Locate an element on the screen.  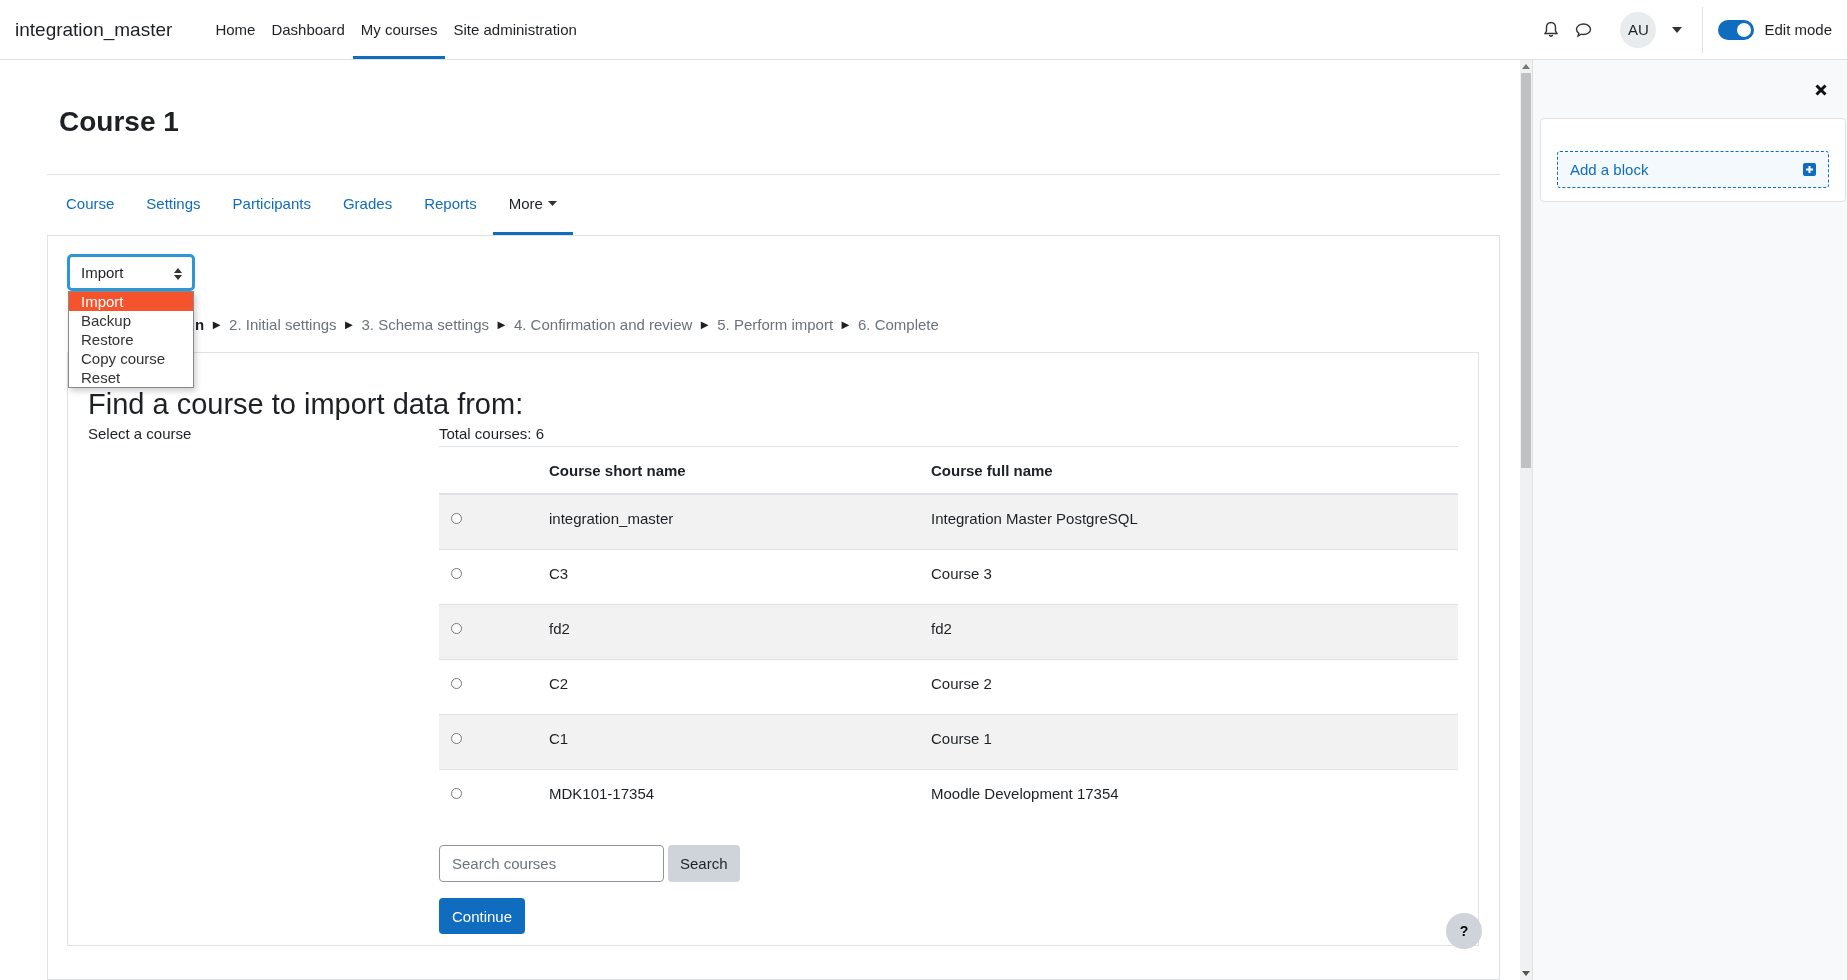
nav-link: Site administration is located at coordinates (515, 29).